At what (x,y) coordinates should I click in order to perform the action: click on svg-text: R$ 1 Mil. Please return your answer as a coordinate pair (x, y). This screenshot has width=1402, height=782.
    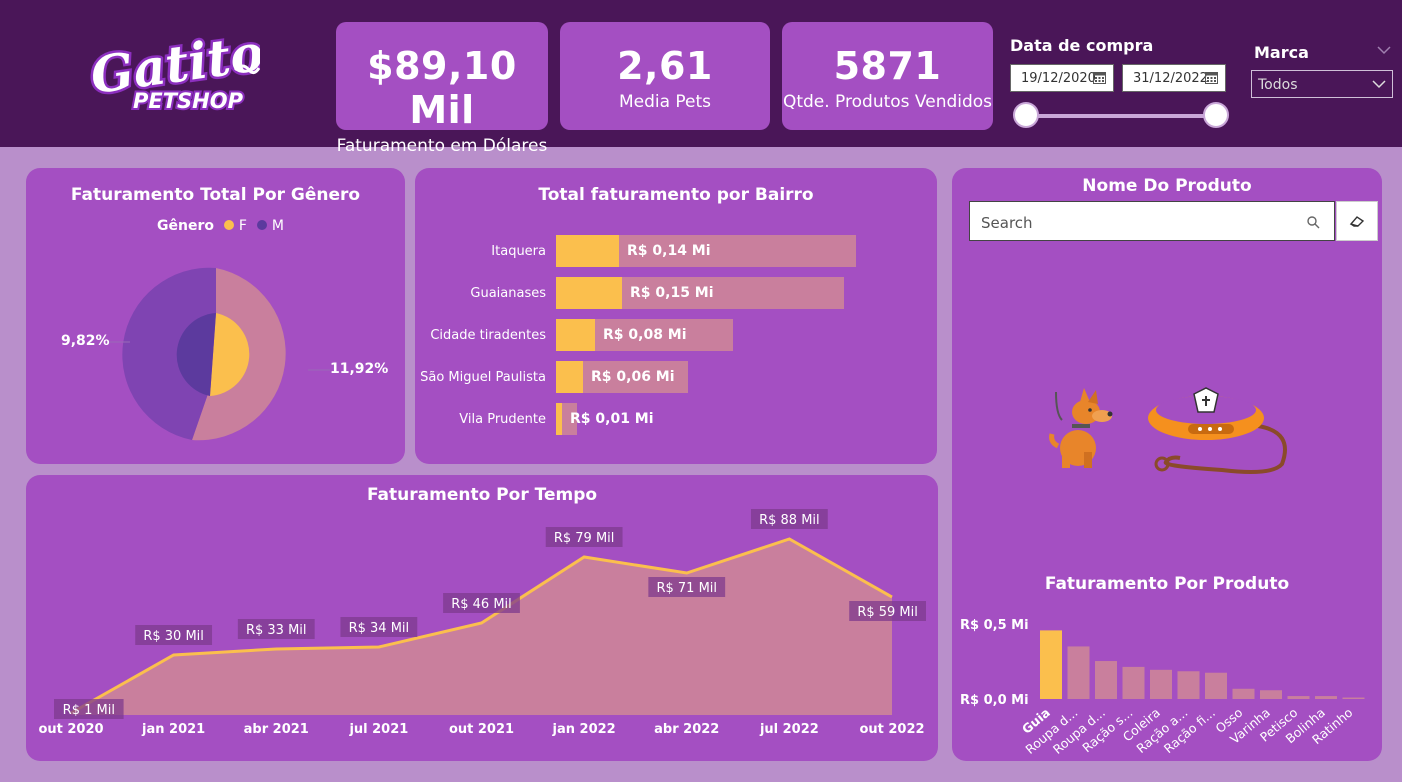
    Looking at the image, I should click on (89, 710).